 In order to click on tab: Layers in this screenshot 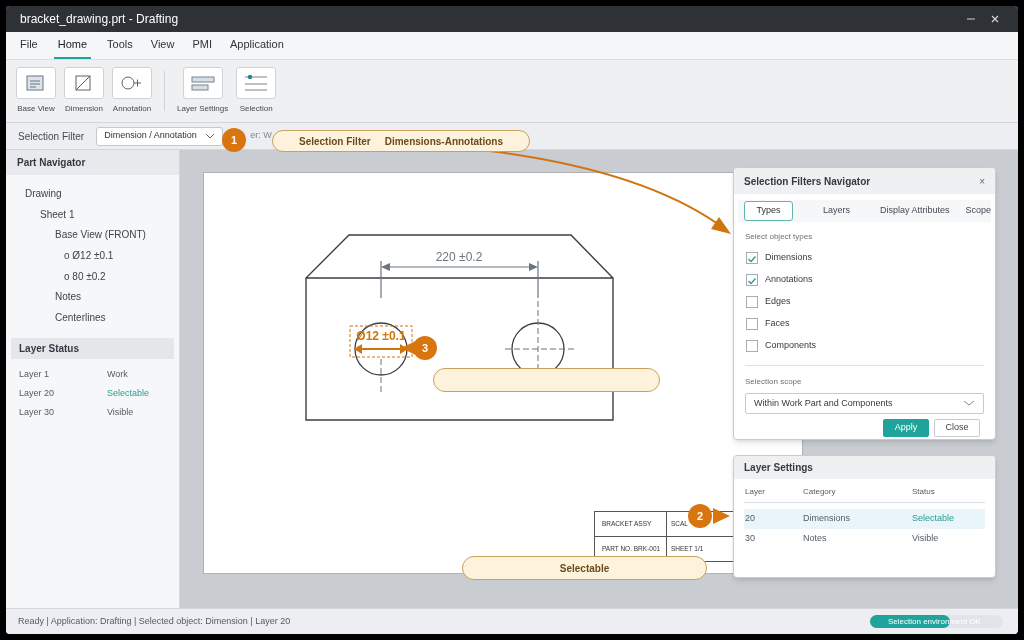, I will do `click(836, 211)`.